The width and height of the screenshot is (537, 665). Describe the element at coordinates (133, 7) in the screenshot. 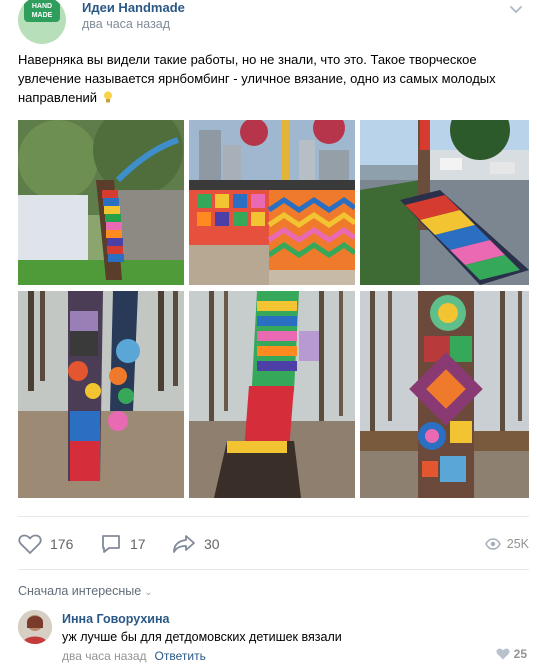

I see `group-name-link: Идеи Handmade` at that location.